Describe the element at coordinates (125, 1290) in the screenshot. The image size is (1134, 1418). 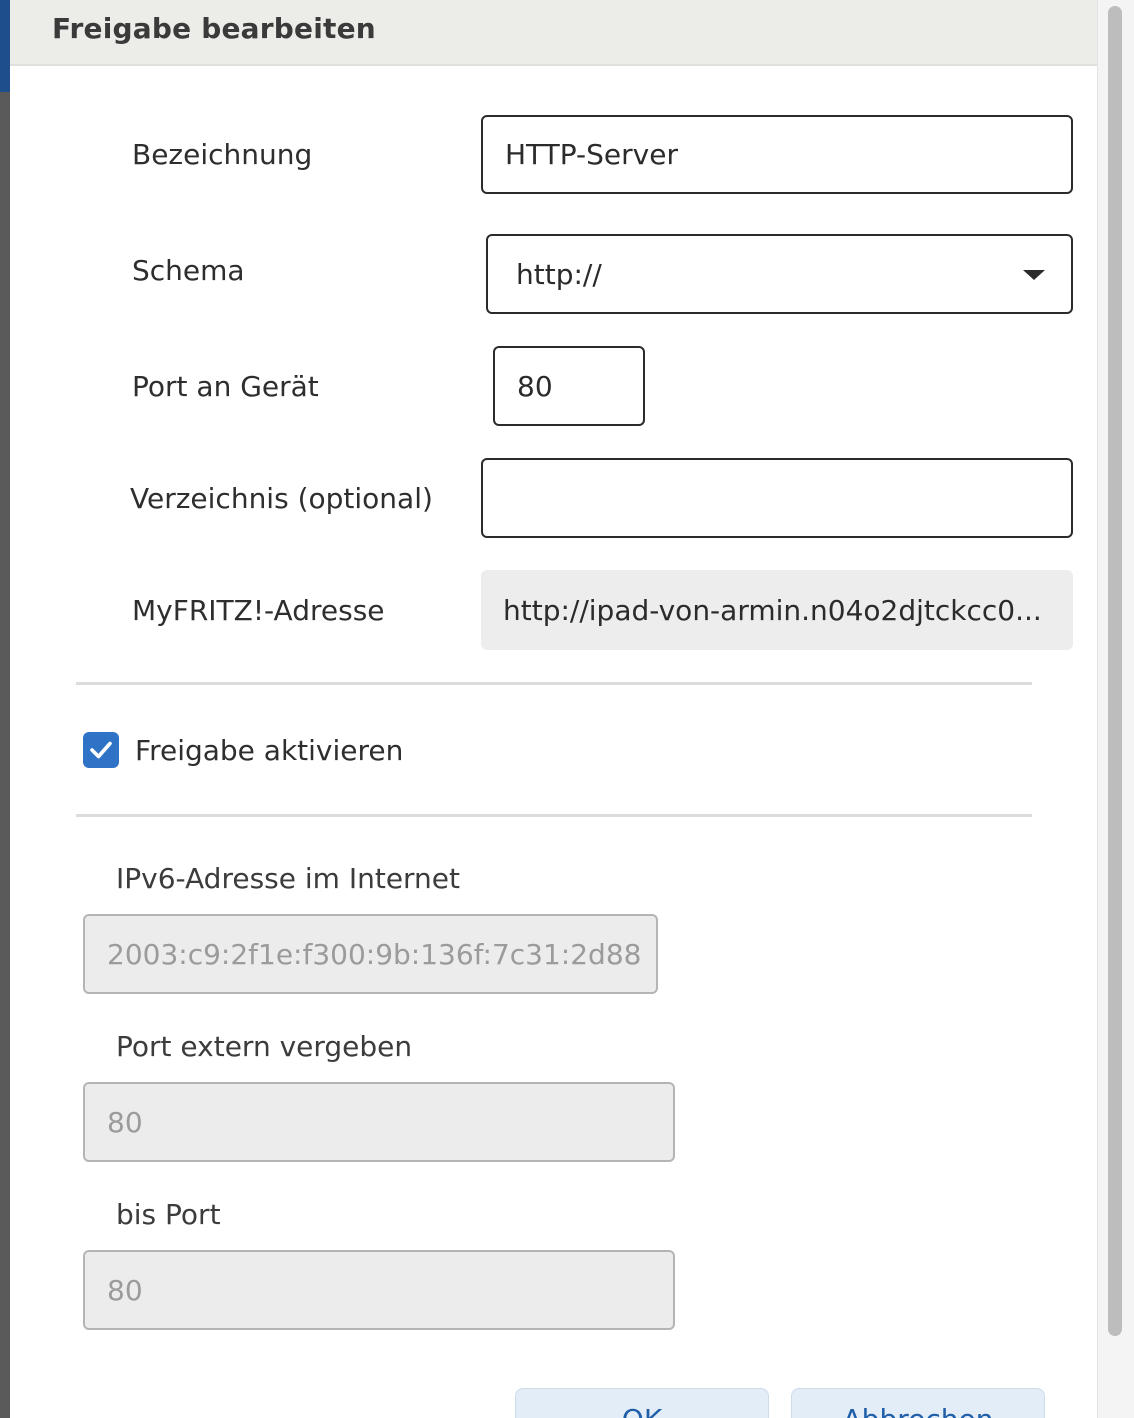
I see `bis-port-value: 80` at that location.